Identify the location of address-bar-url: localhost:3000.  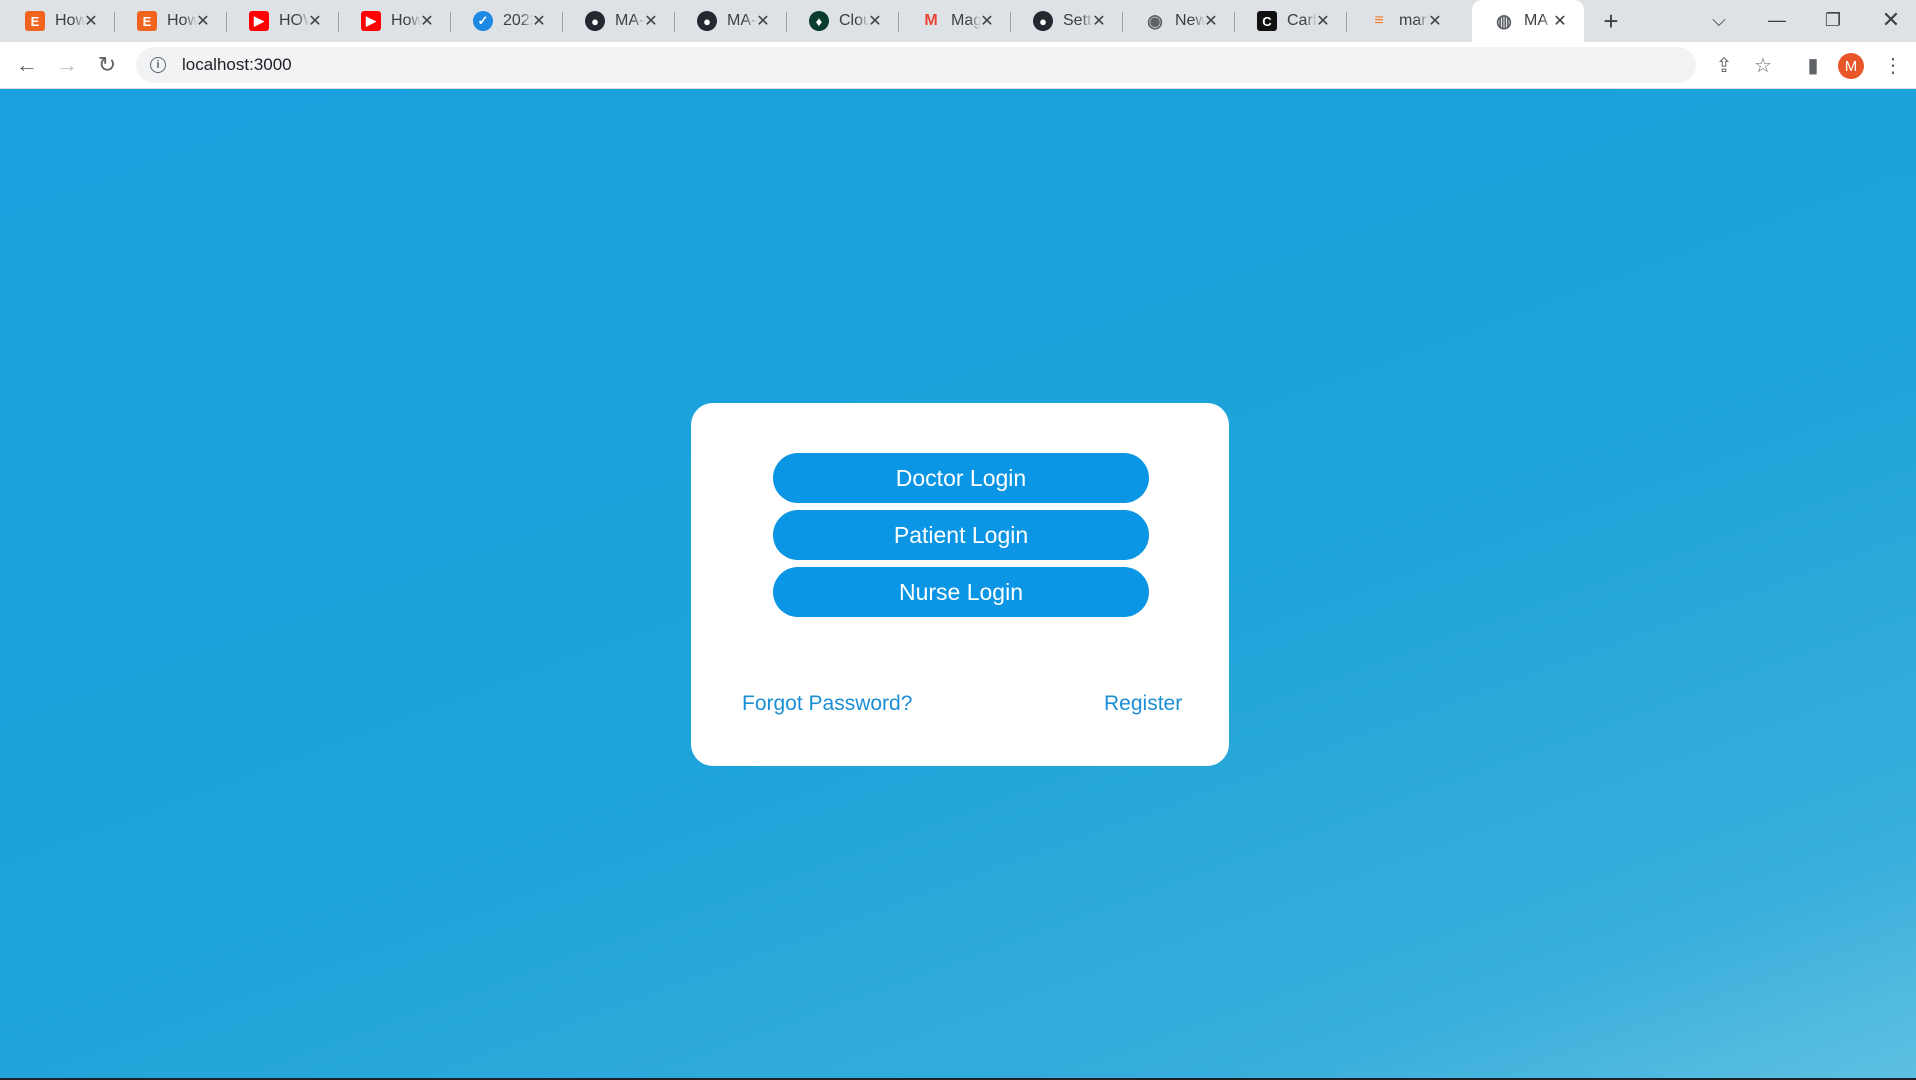
(237, 65).